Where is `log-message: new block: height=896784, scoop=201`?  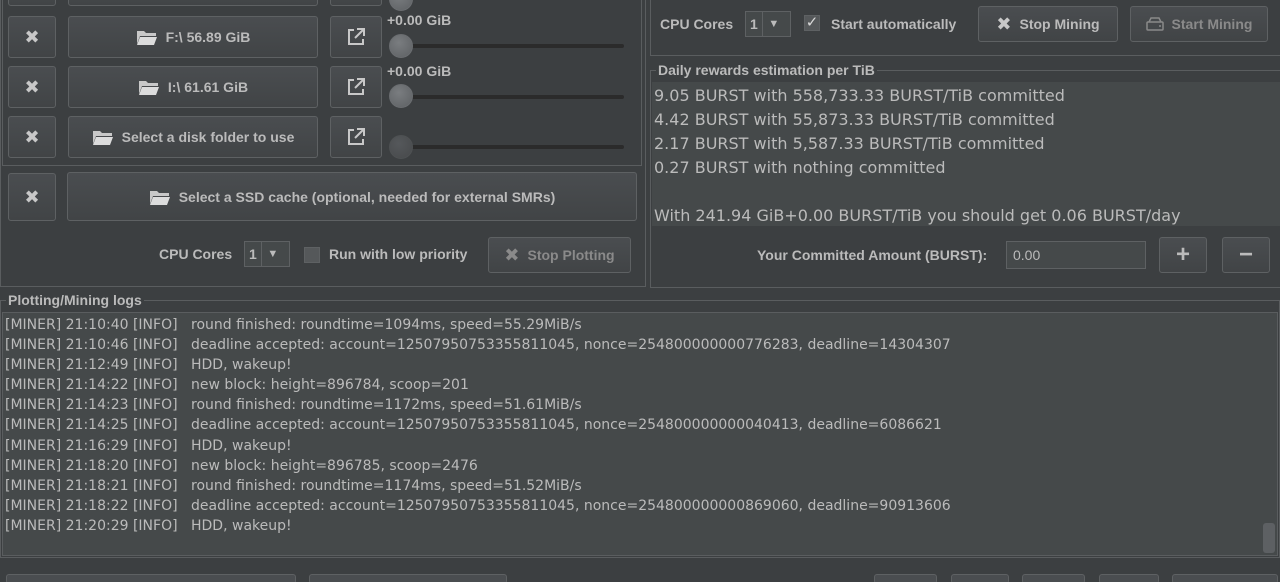
log-message: new block: height=896784, scoop=201 is located at coordinates (330, 385).